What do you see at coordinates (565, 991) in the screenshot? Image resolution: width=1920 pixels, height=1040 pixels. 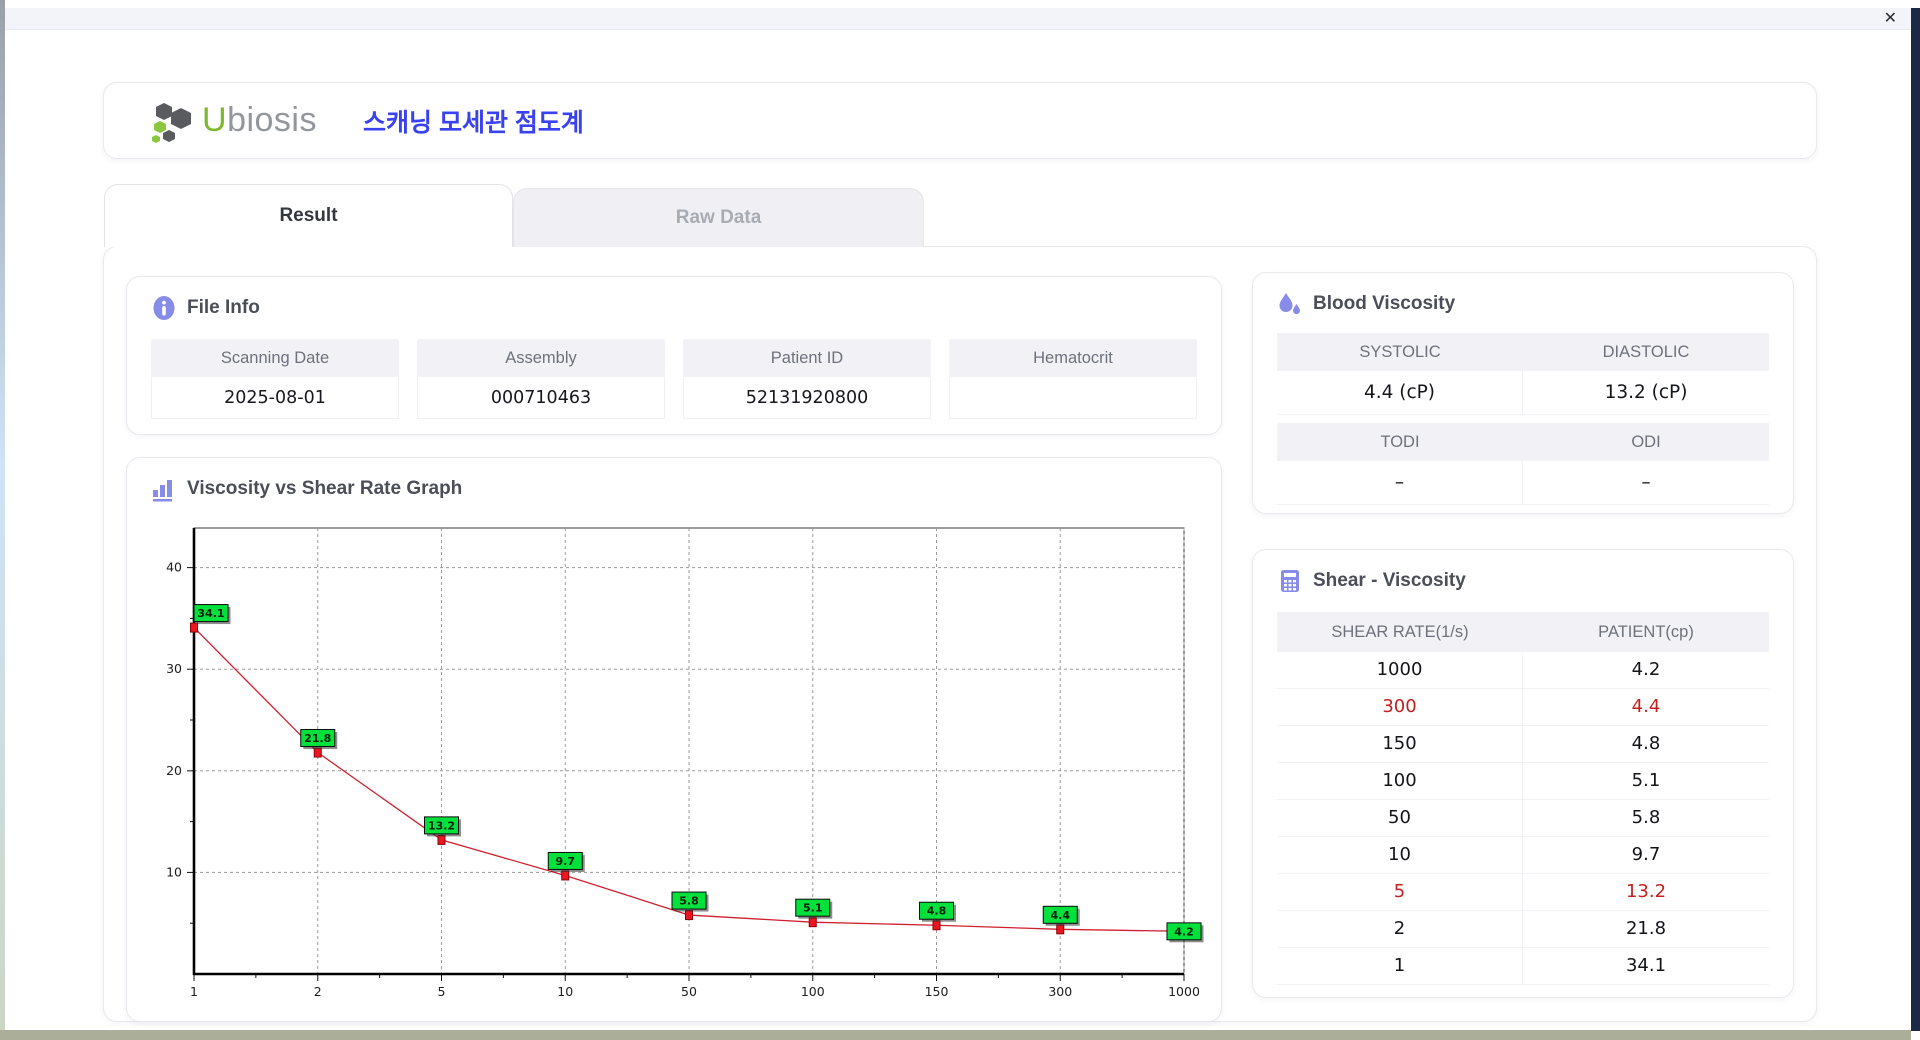 I see `x-axis-tick-label: 10` at bounding box center [565, 991].